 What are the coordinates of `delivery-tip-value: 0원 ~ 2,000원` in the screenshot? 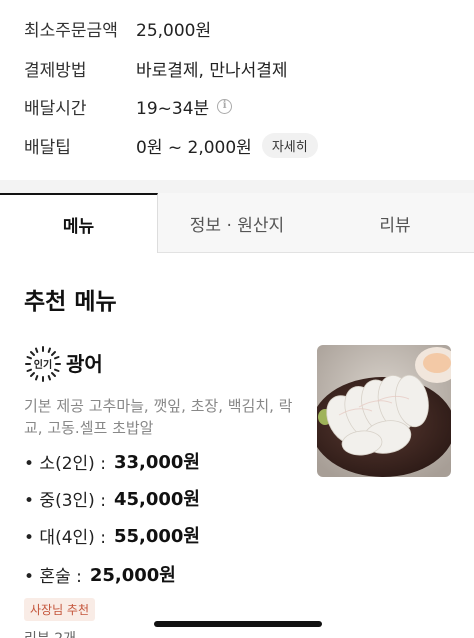 It's located at (194, 147).